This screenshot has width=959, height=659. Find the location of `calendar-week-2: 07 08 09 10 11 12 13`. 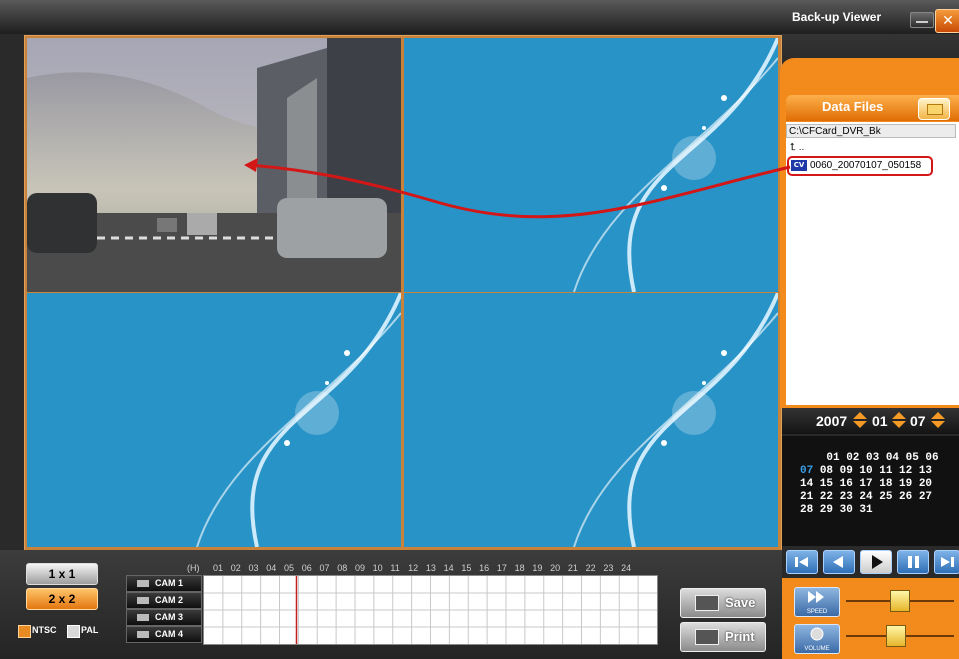

calendar-week-2: 07 08 09 10 11 12 13 is located at coordinates (875, 471).